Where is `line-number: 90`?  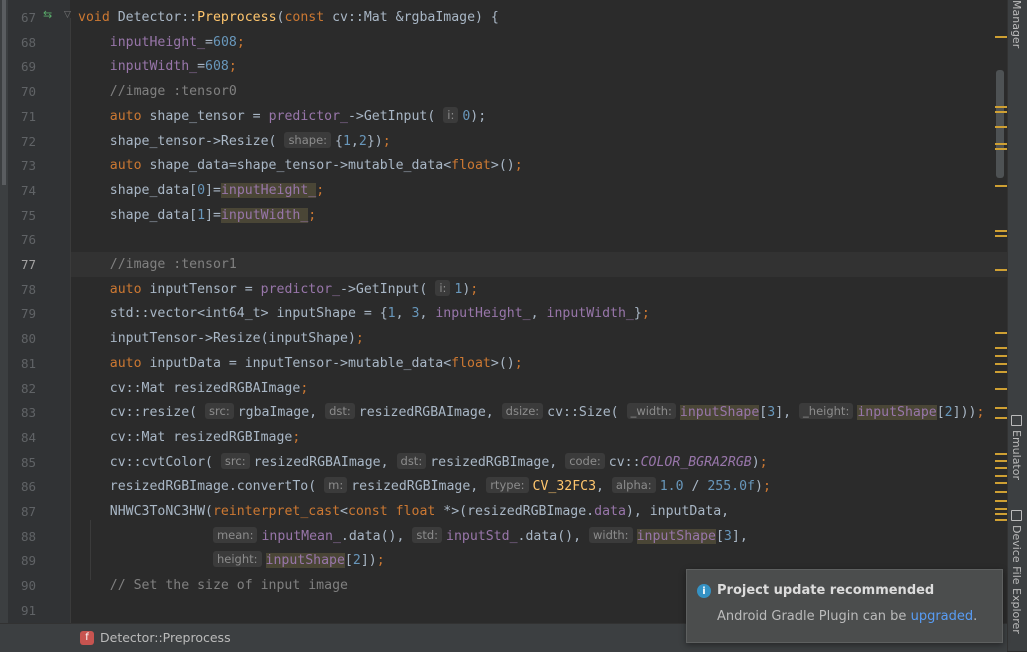
line-number: 90 is located at coordinates (28, 586).